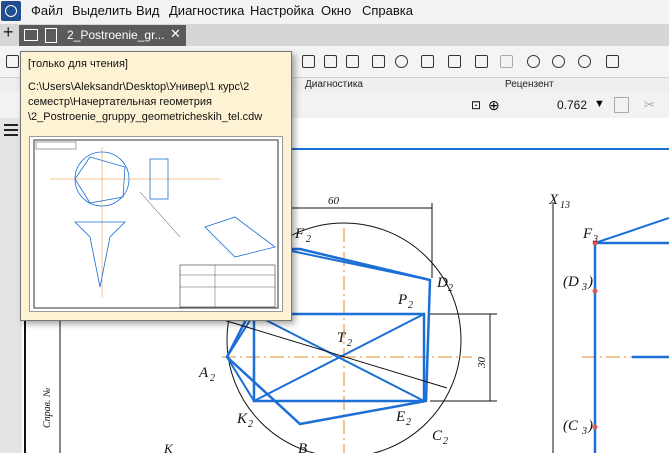  What do you see at coordinates (571, 426) in the screenshot?
I see `label-c3: (C` at bounding box center [571, 426].